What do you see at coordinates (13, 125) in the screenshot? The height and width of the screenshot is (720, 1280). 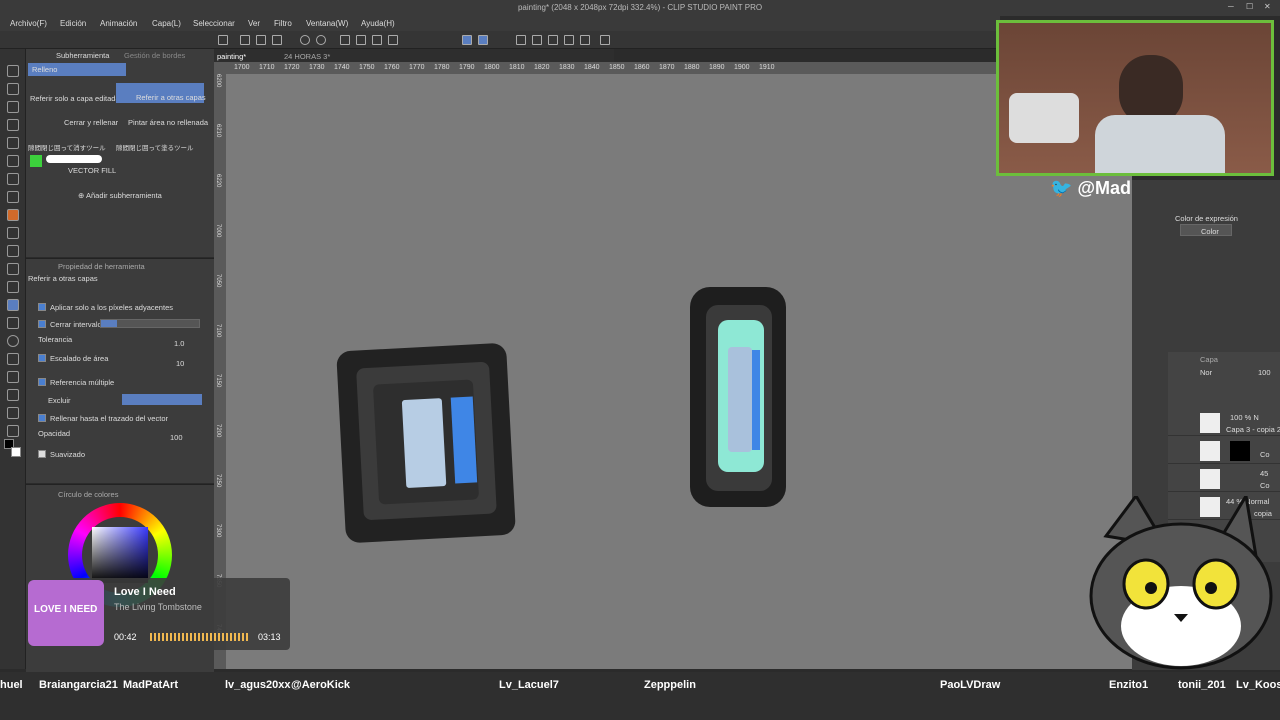 I see `selection-tool-icon` at bounding box center [13, 125].